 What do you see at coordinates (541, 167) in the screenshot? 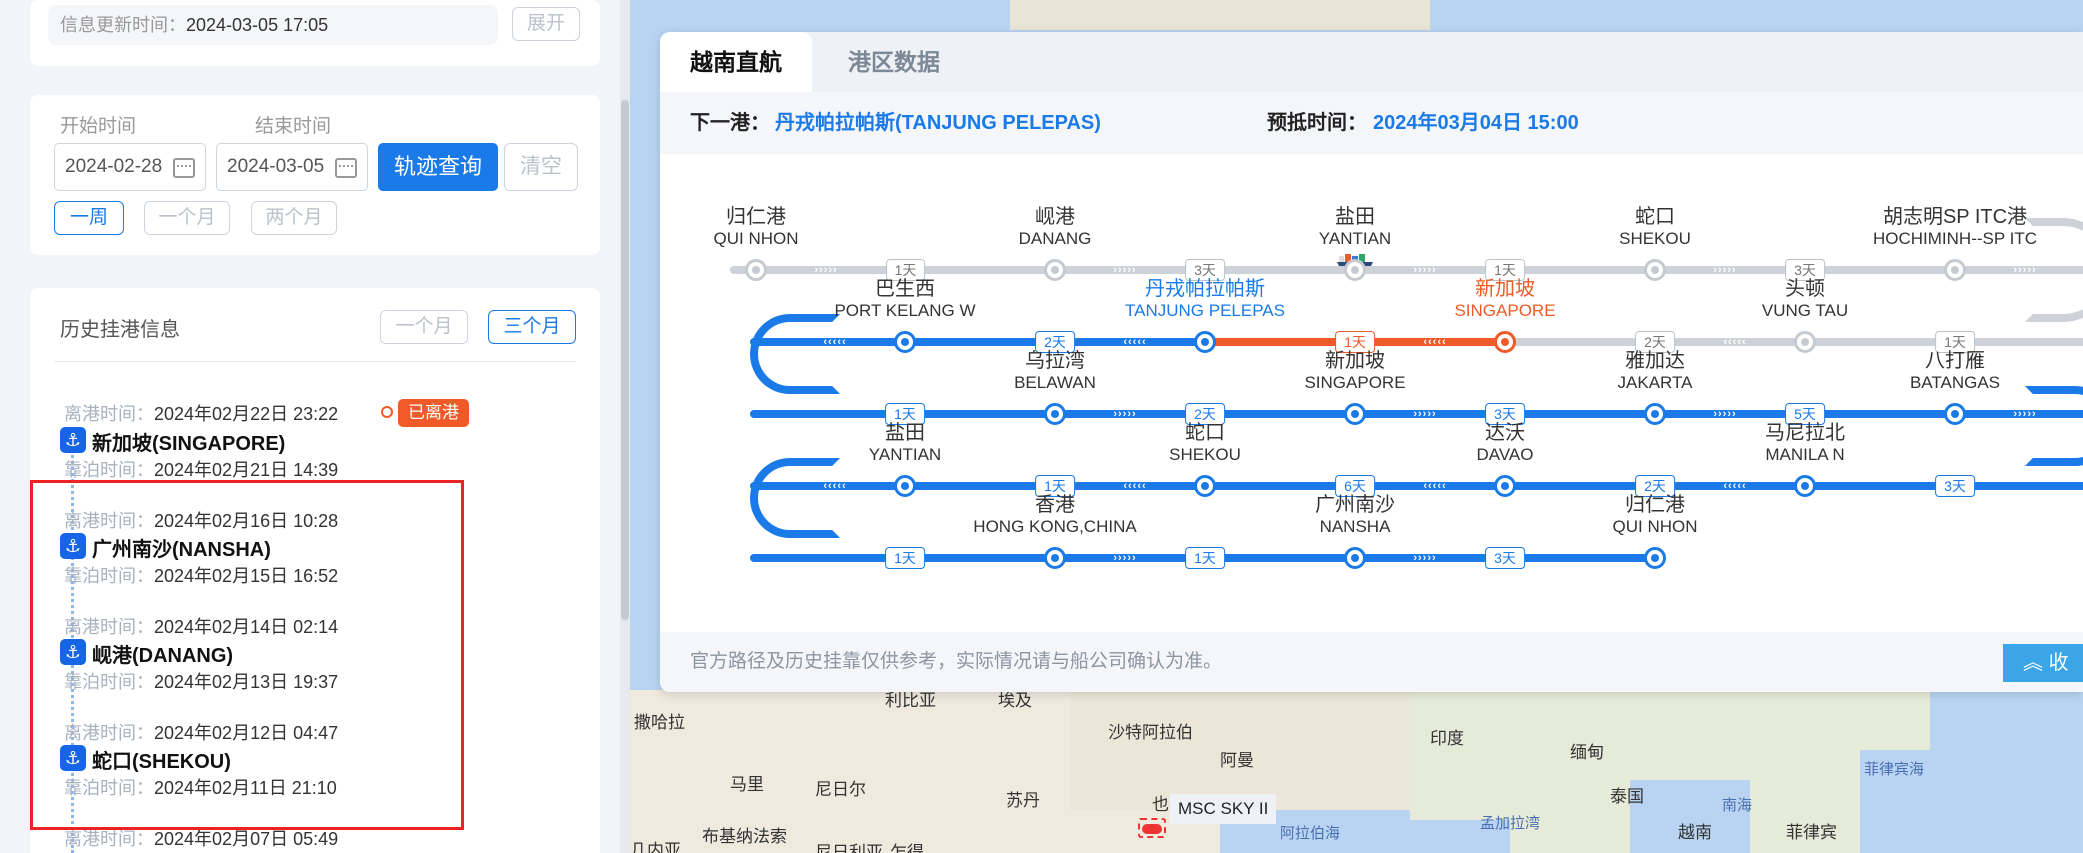
I see `clear-button: 清空` at bounding box center [541, 167].